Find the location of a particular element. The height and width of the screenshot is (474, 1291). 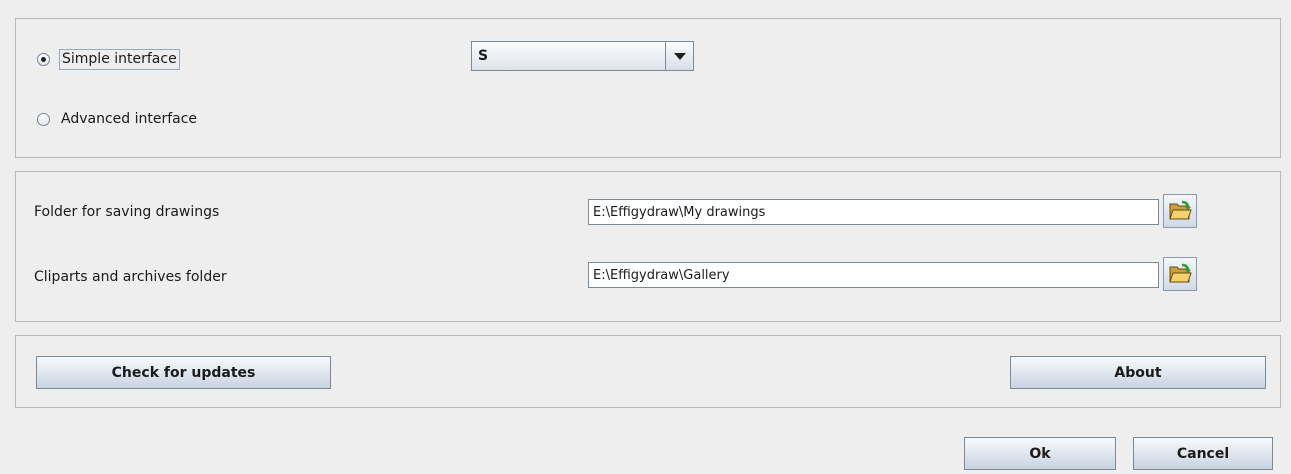

browse-saving-folder-button is located at coordinates (1180, 211).